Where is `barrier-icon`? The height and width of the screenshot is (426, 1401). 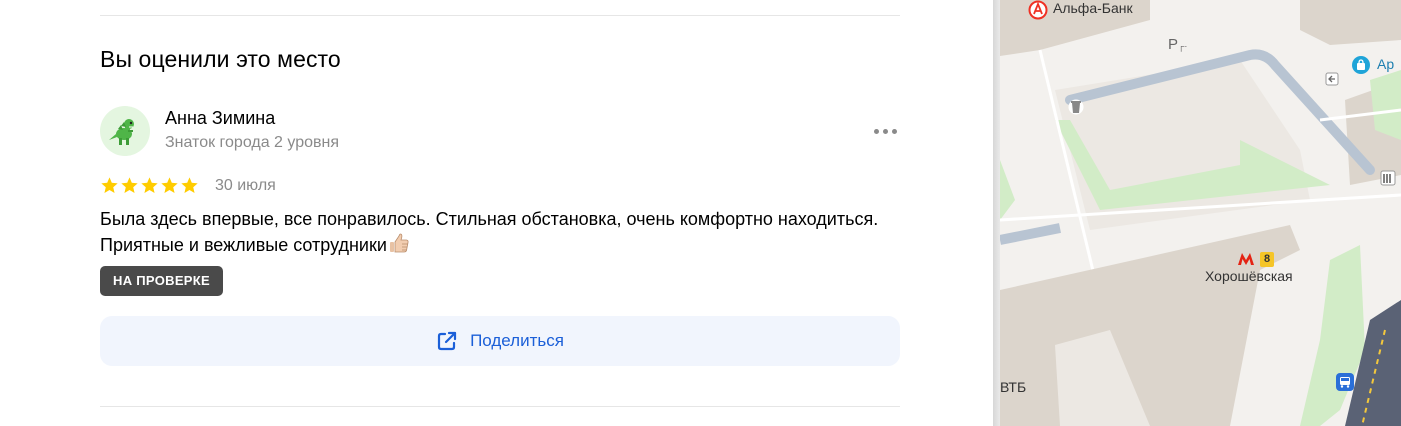
barrier-icon is located at coordinates (1388, 178).